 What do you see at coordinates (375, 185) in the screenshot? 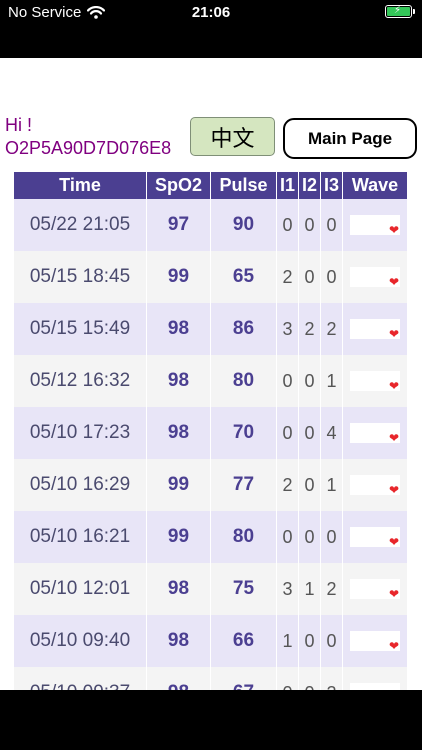
I see `column-header-wave: Wave` at bounding box center [375, 185].